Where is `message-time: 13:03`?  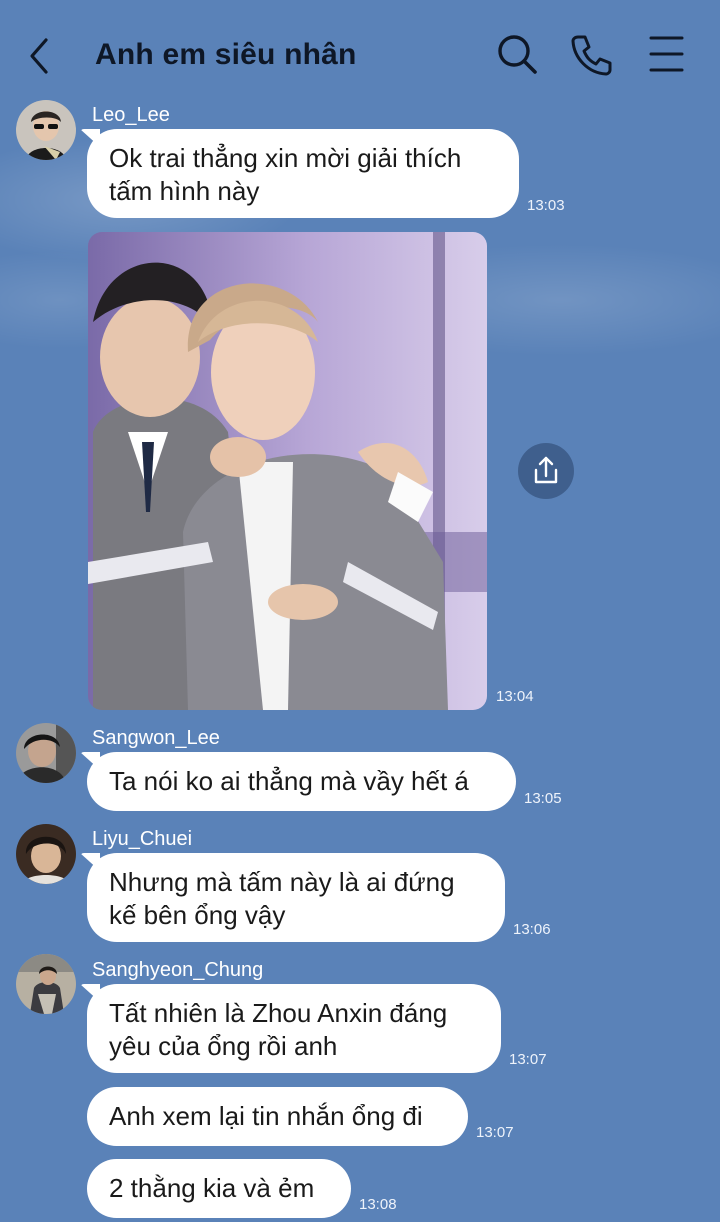
message-time: 13:03 is located at coordinates (546, 205).